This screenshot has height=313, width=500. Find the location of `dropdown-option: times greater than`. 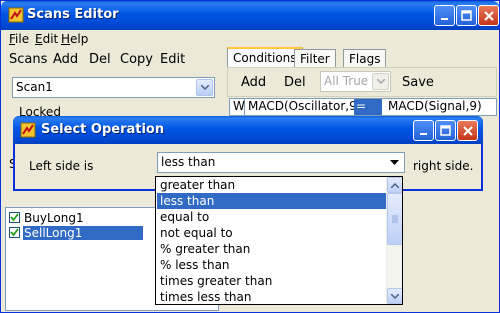

dropdown-option: times greater than is located at coordinates (272, 281).